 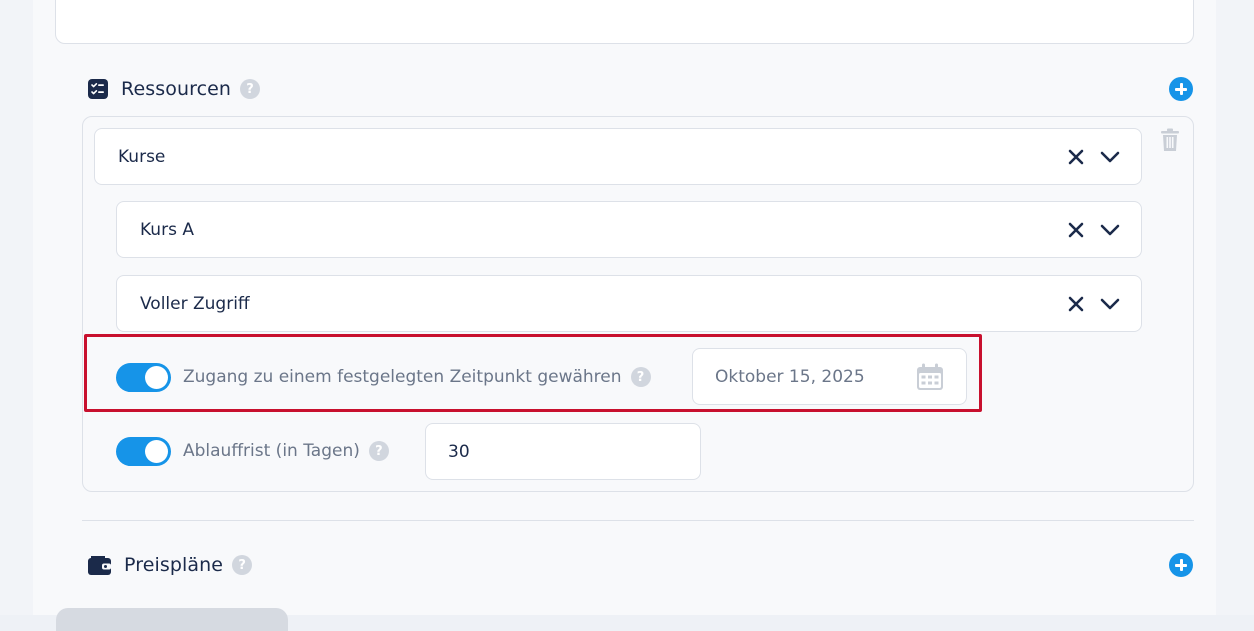 I want to click on bottom-tab, so click(x=172, y=619).